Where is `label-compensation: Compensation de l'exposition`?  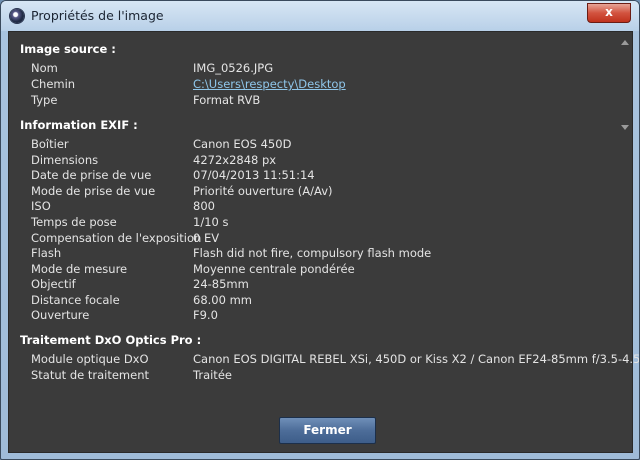
label-compensation: Compensation de l'exposition is located at coordinates (116, 238).